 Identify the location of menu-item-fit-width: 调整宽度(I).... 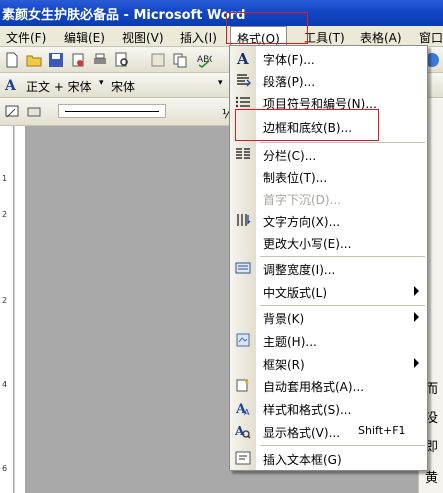
(328, 268).